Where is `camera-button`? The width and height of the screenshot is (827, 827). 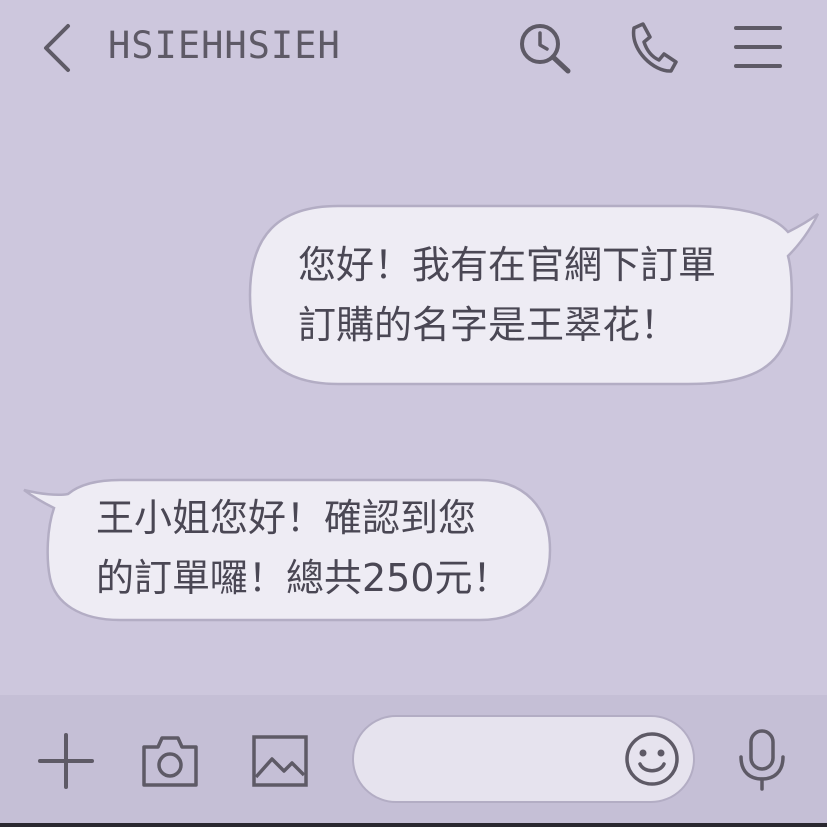 camera-button is located at coordinates (170, 761).